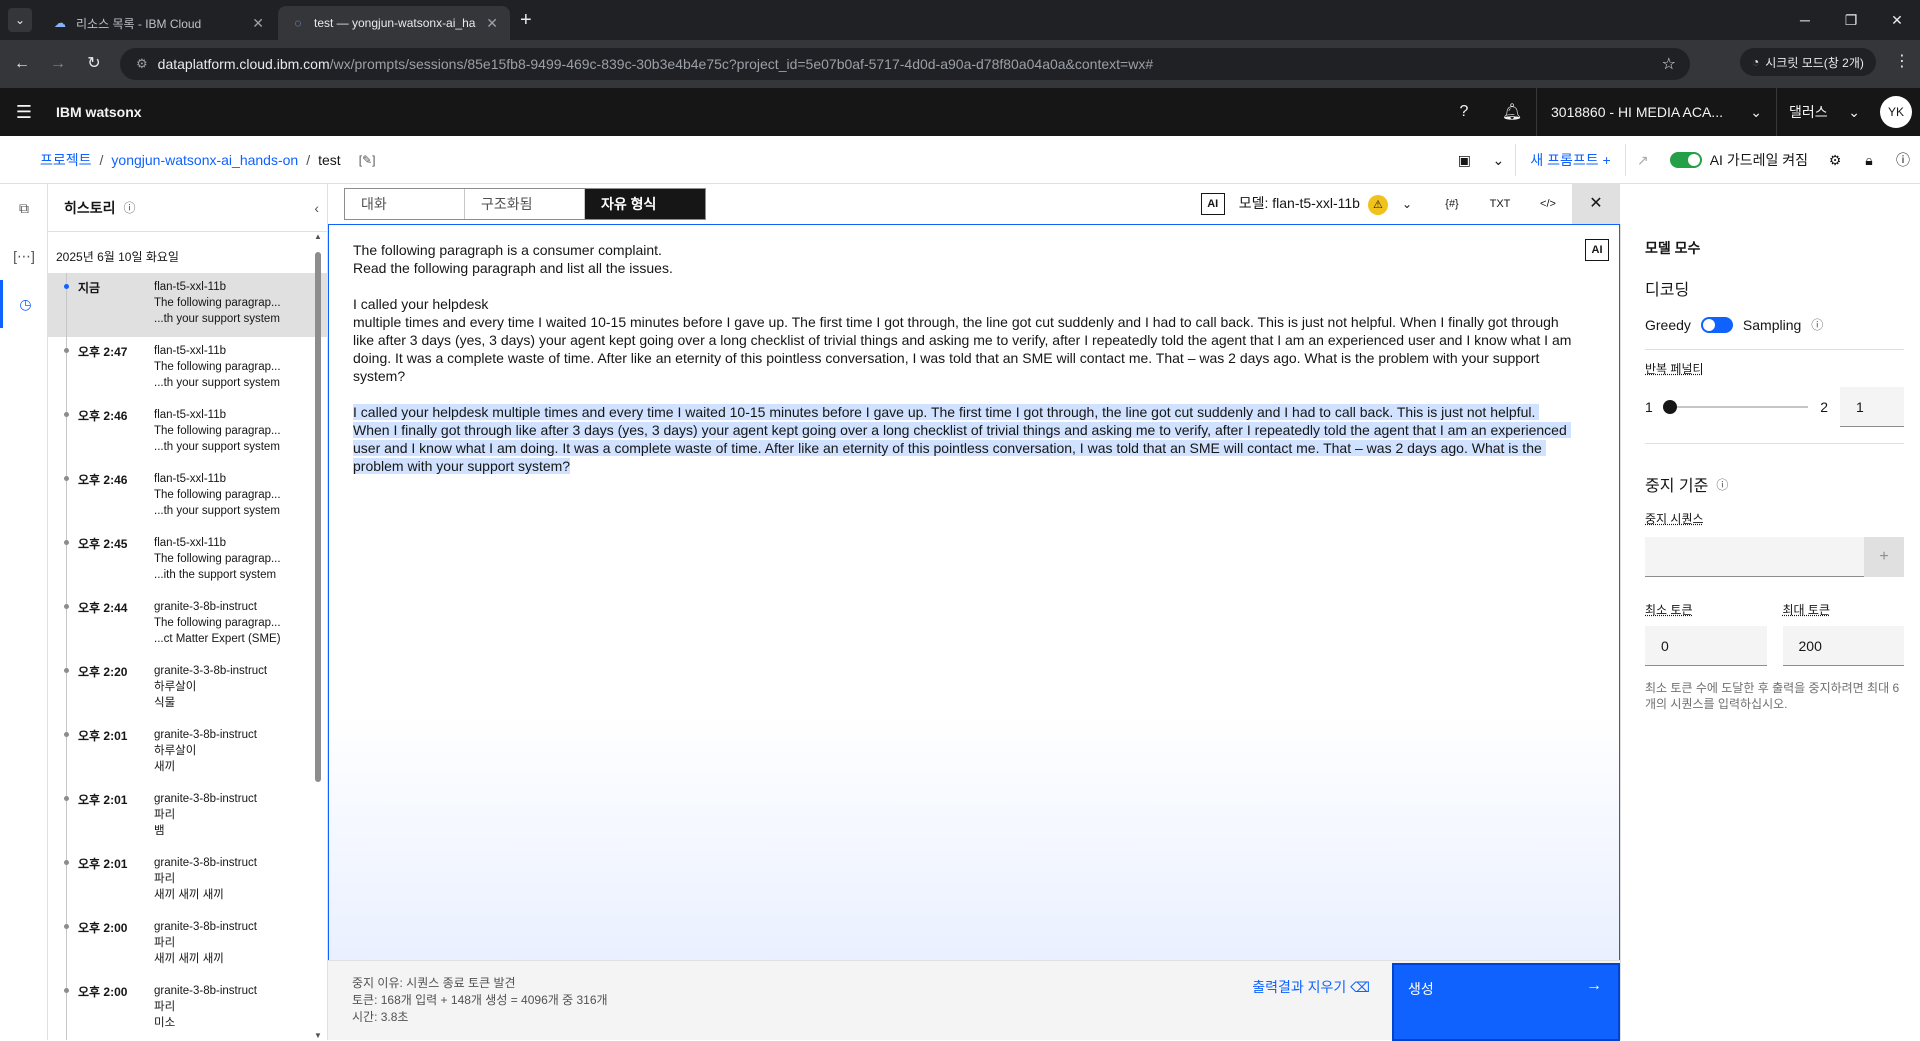 The height and width of the screenshot is (1041, 1920). I want to click on ai-guardrails-toggle: AI 가드레일 켜짐, so click(1739, 160).